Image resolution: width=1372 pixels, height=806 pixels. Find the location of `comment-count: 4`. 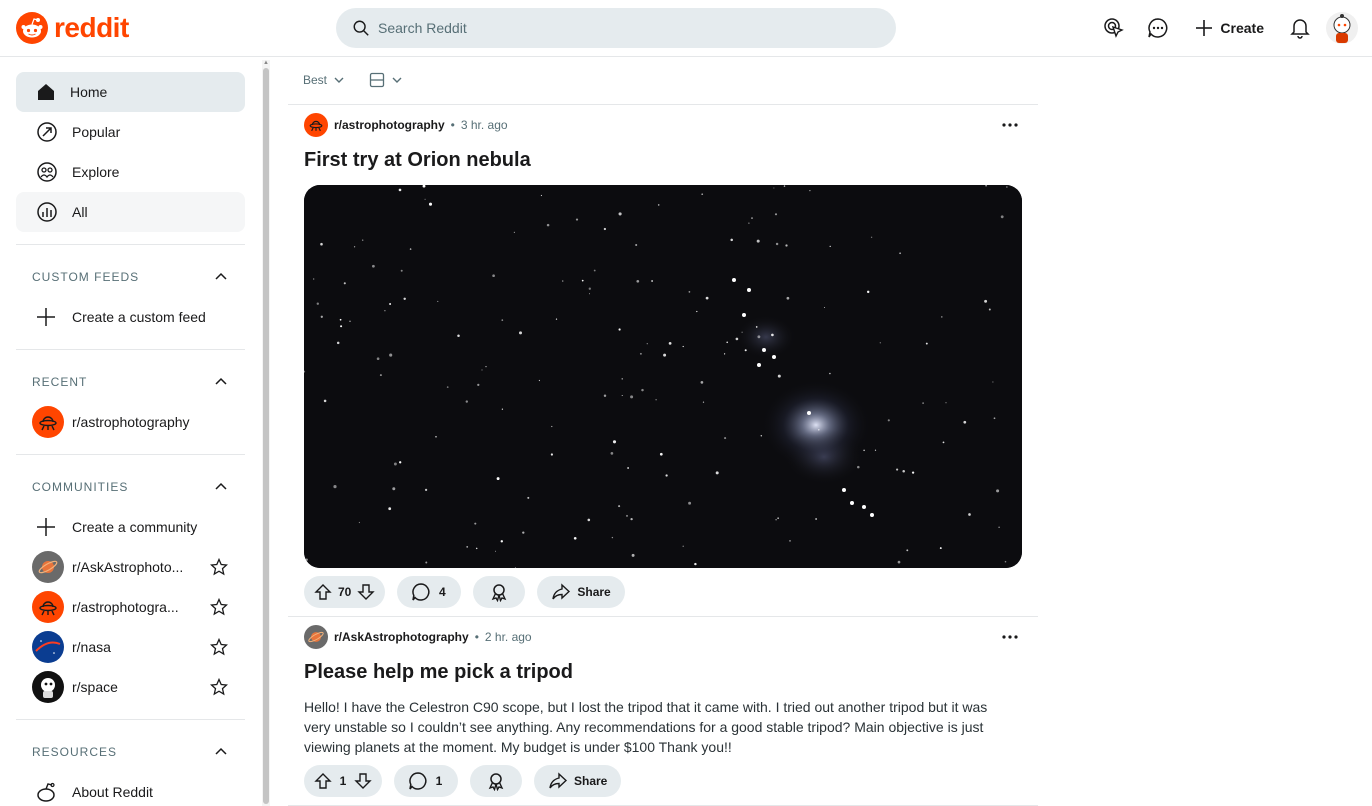

comment-count: 4 is located at coordinates (442, 592).